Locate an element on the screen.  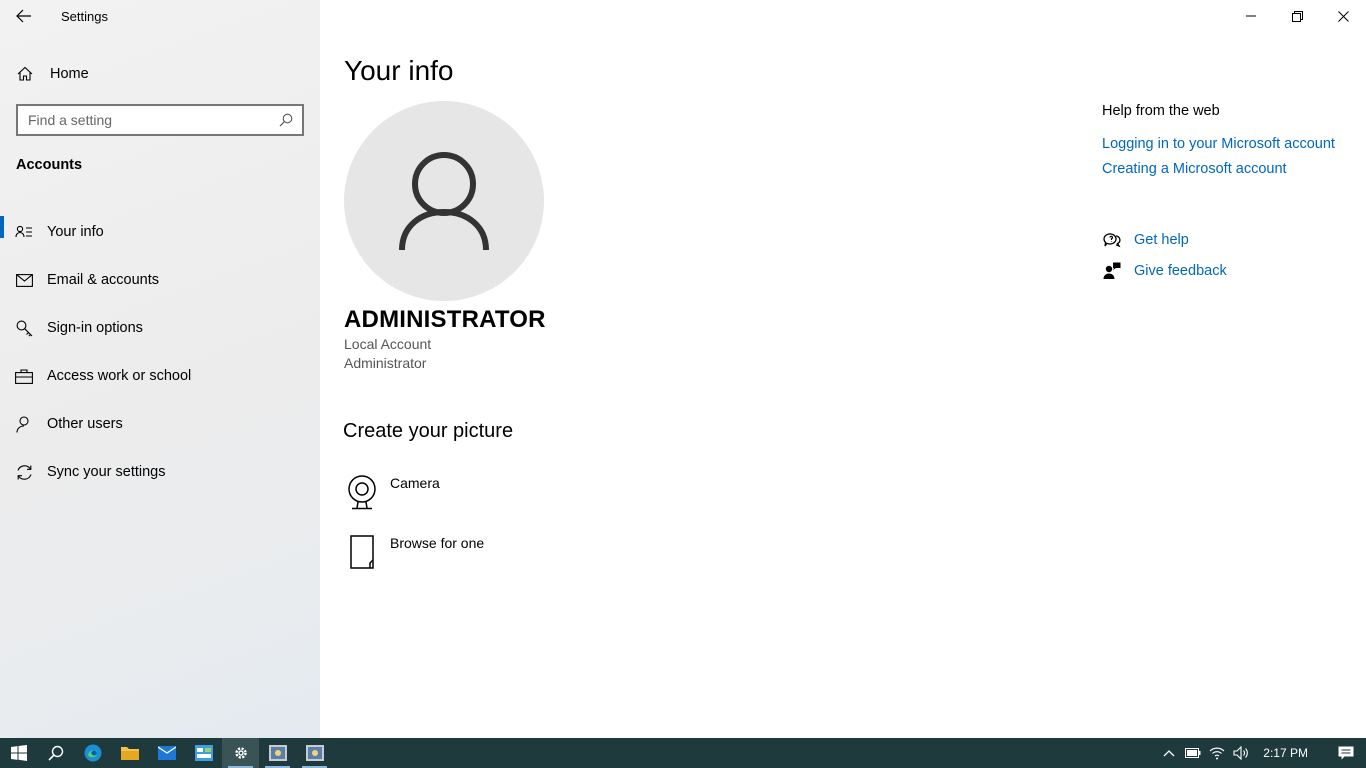
sidebar-item-access-work: Access work or school is located at coordinates (160, 376).